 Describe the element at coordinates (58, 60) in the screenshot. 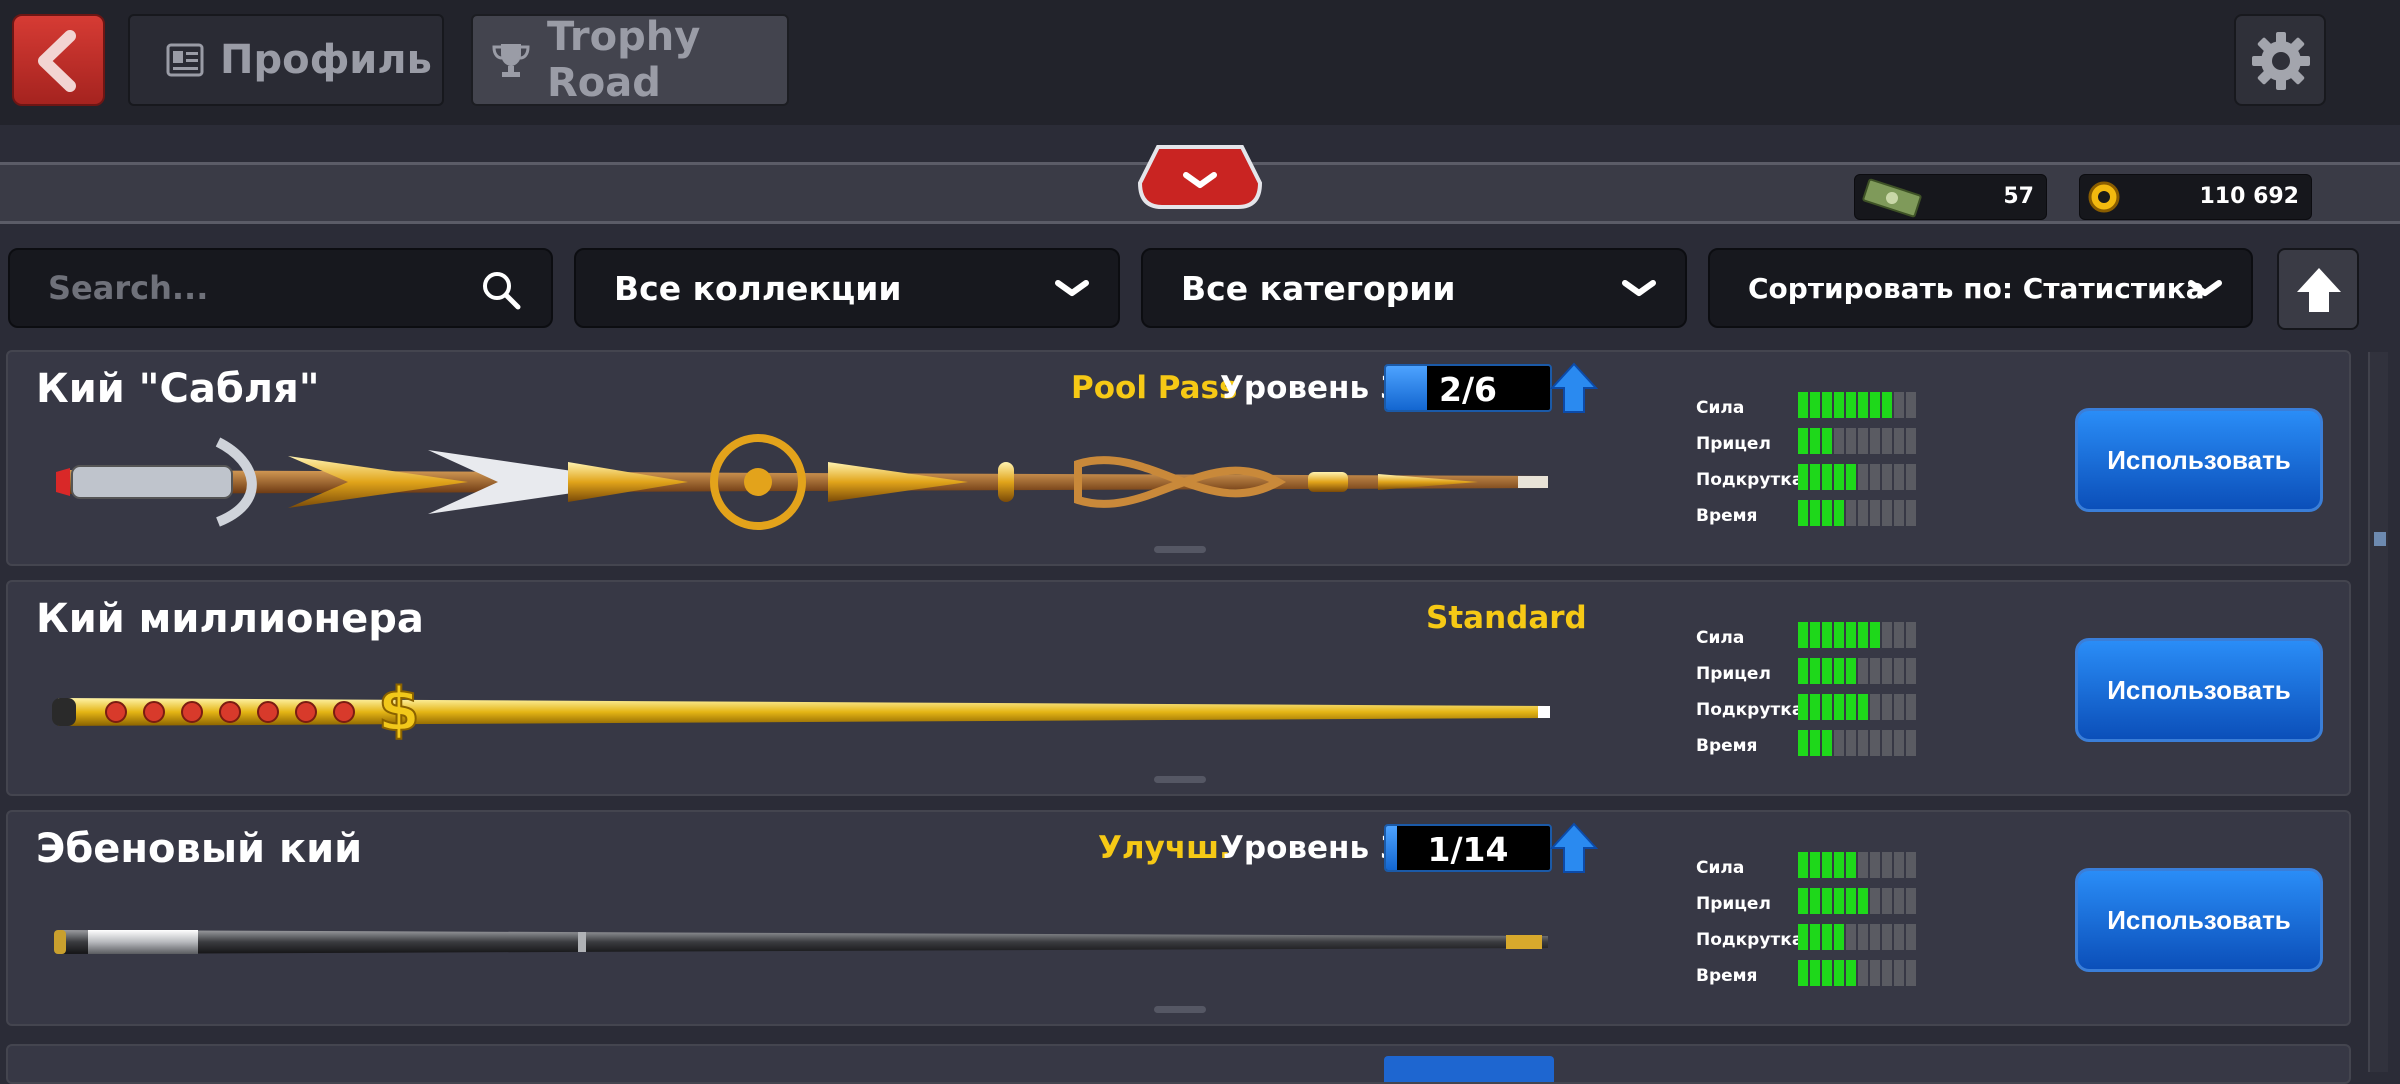

I see `back-button` at that location.